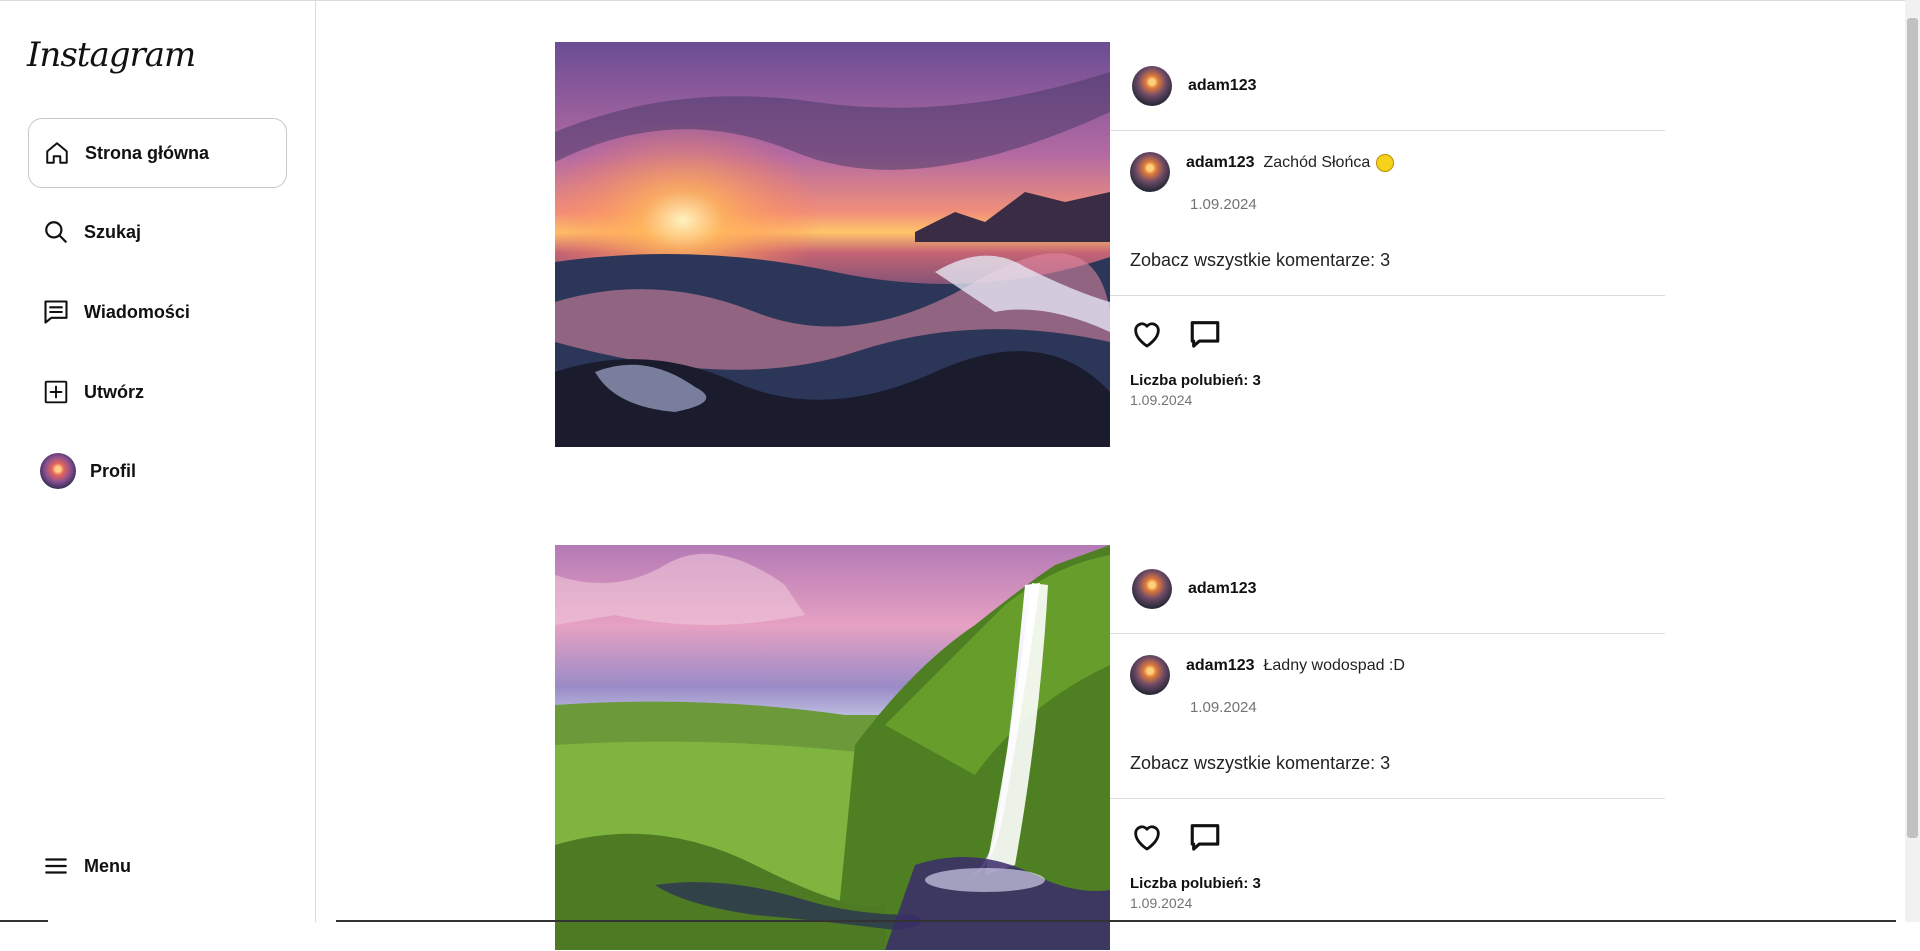 Image resolution: width=1920 pixels, height=951 pixels. I want to click on sidebar-item-label: Strona główna, so click(147, 152).